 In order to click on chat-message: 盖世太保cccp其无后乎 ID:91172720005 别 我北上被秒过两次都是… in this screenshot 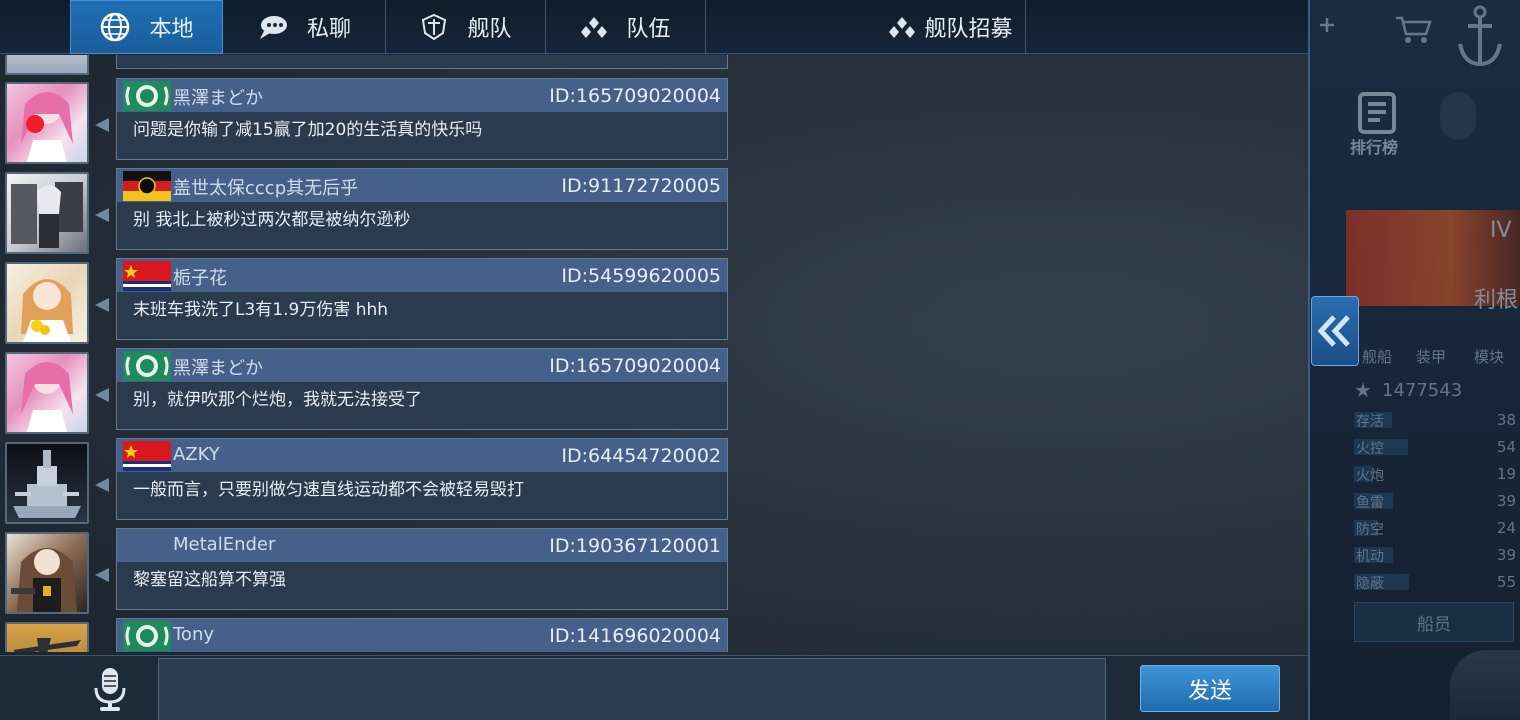, I will do `click(370, 211)`.